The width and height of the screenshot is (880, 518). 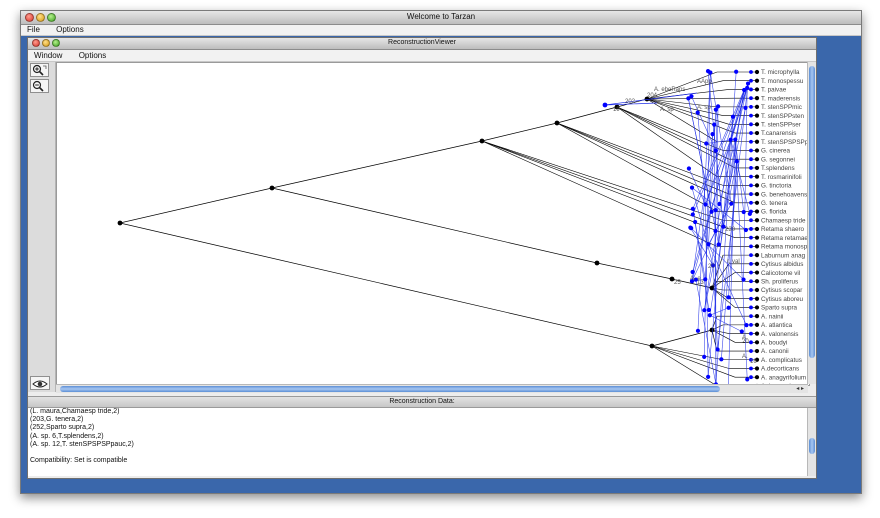 I want to click on node-label: A. e, so click(x=695, y=279).